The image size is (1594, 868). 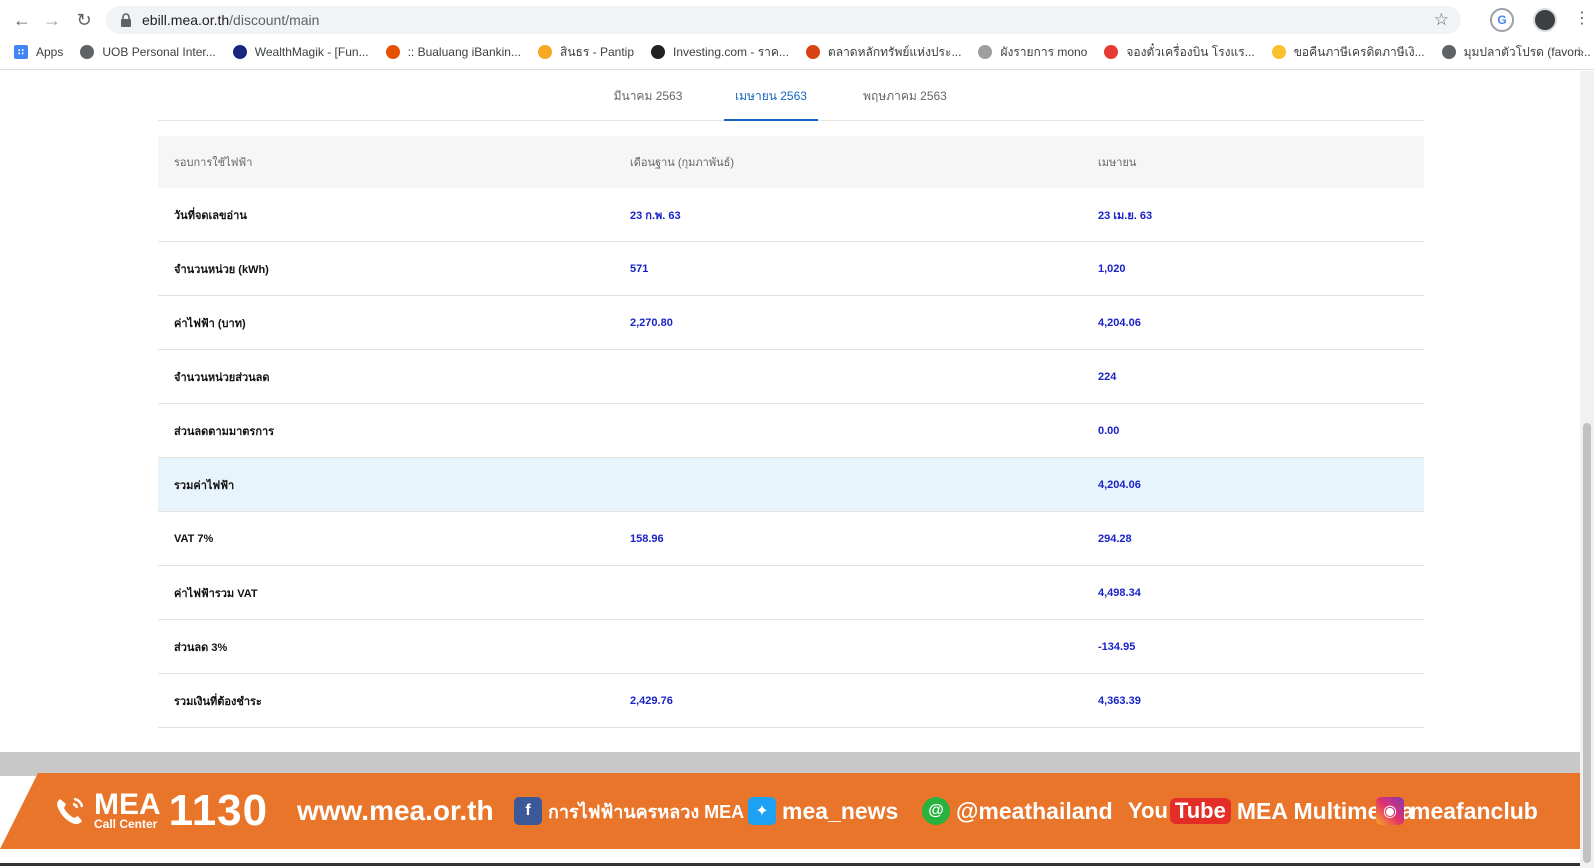 I want to click on mea-logo-text: MEA, so click(x=127, y=804).